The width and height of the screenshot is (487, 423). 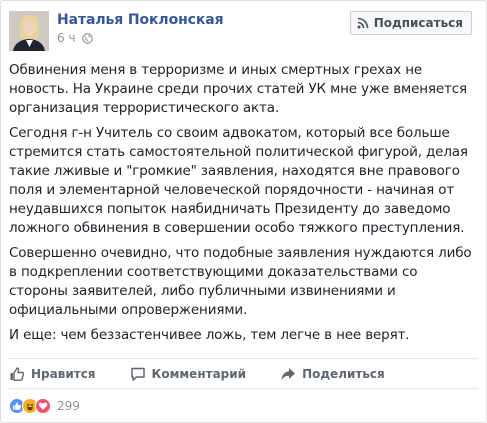 I want to click on post-actions-bar: Нравится Комментарий Поделиться, so click(x=214, y=374).